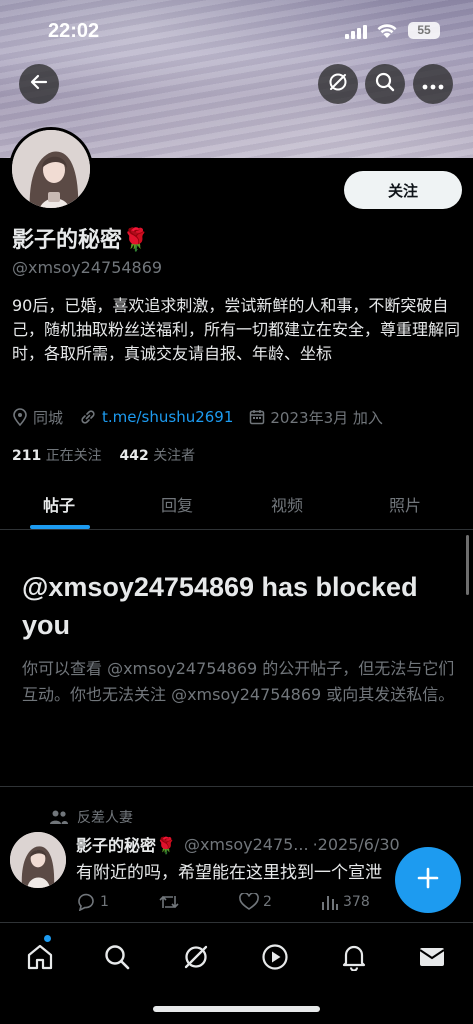 Image resolution: width=473 pixels, height=1024 pixels. Describe the element at coordinates (59, 817) in the screenshot. I see `community-icon` at that location.